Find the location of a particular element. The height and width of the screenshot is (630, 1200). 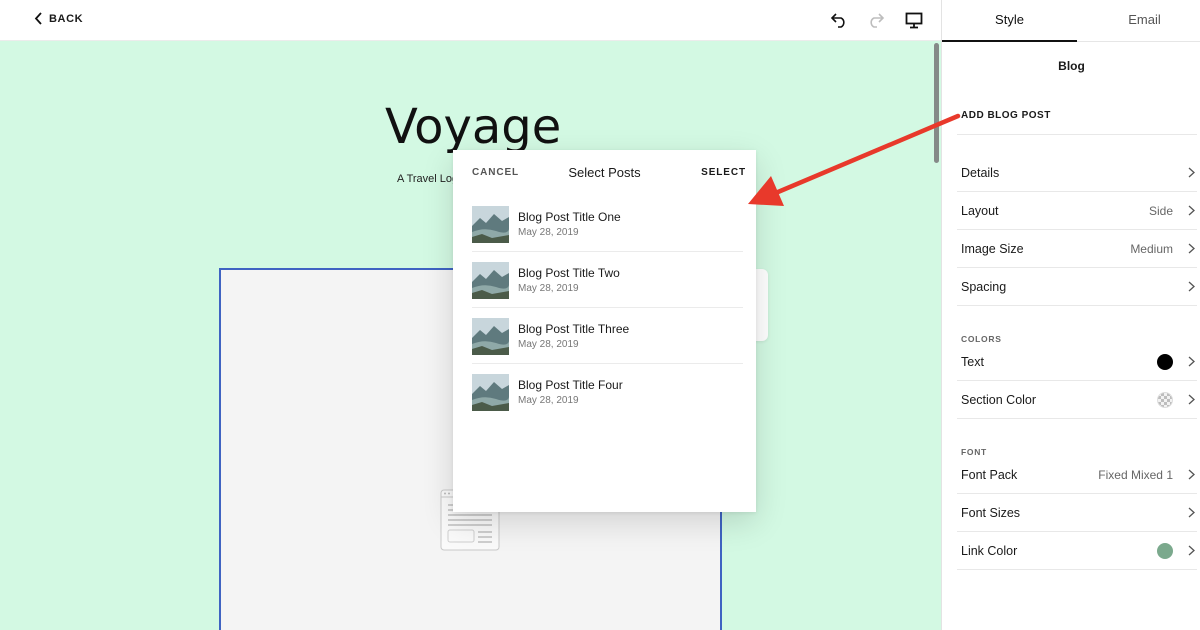

row-label: Section Color is located at coordinates (999, 400).